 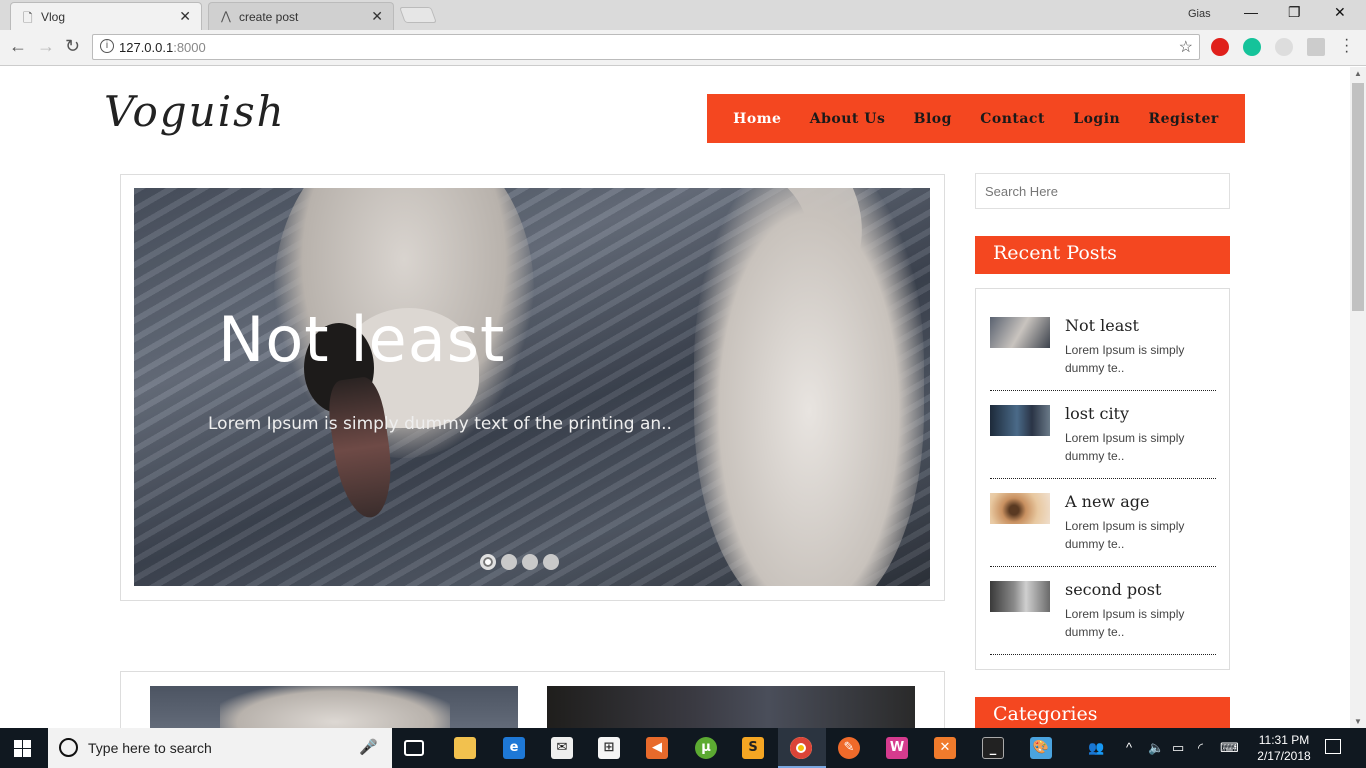 I want to click on slide-title: Not least, so click(x=362, y=339).